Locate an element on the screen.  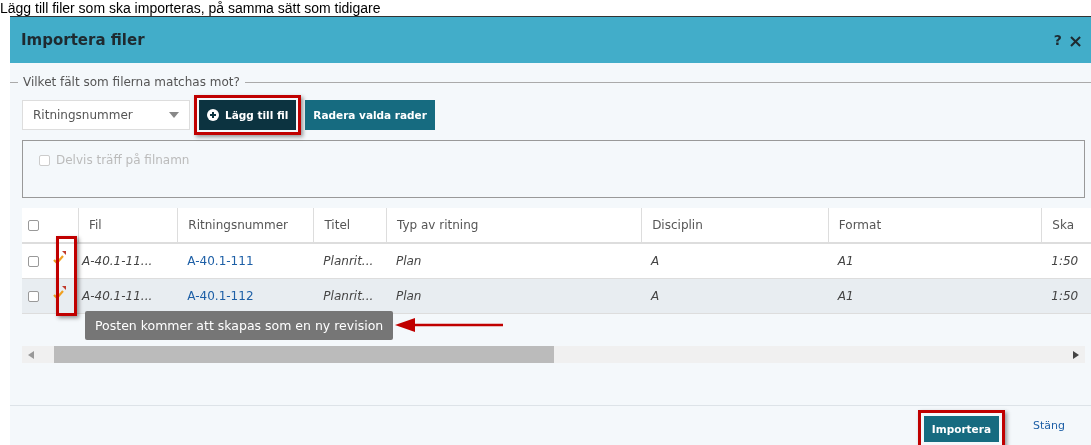
column-header: Ritningsnummer is located at coordinates (238, 225).